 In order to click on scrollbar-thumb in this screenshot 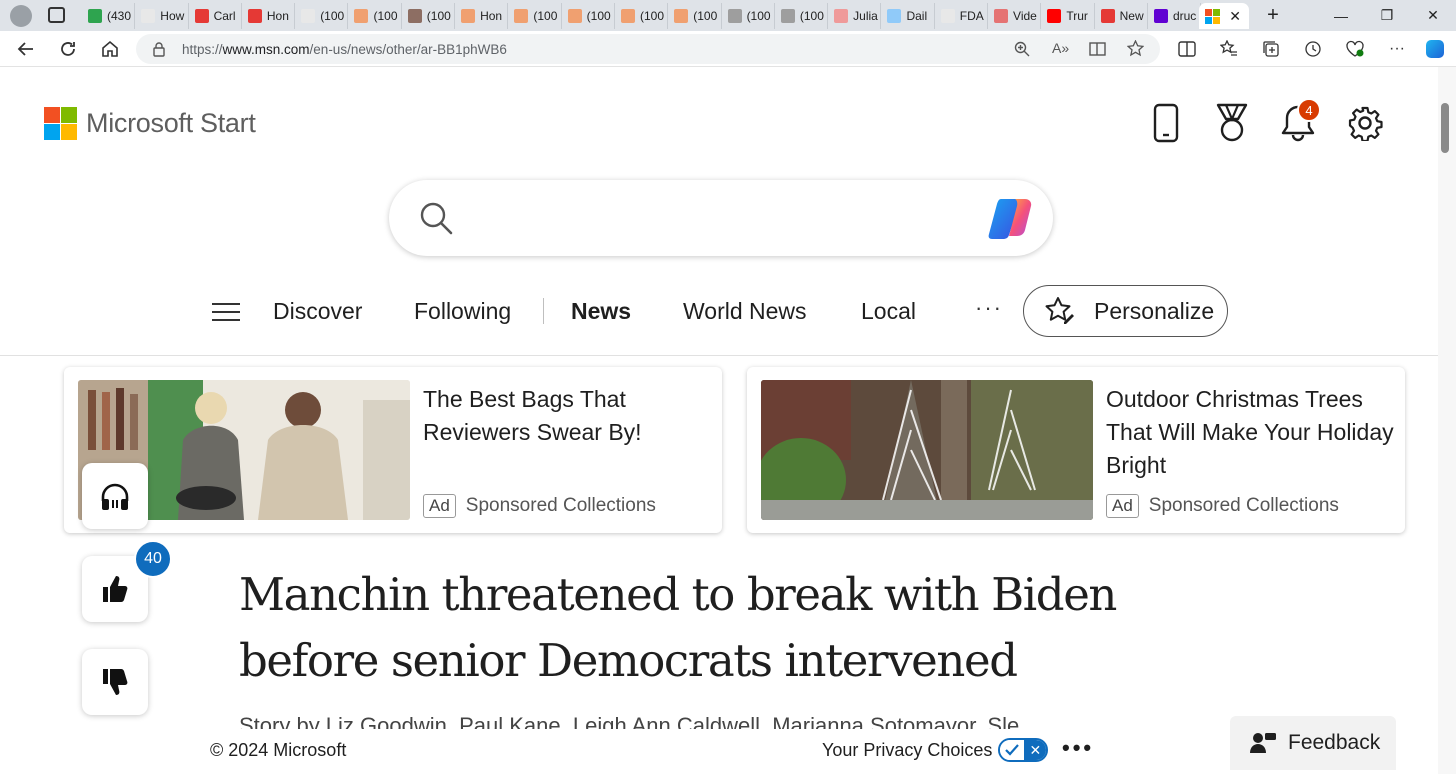, I will do `click(1445, 128)`.